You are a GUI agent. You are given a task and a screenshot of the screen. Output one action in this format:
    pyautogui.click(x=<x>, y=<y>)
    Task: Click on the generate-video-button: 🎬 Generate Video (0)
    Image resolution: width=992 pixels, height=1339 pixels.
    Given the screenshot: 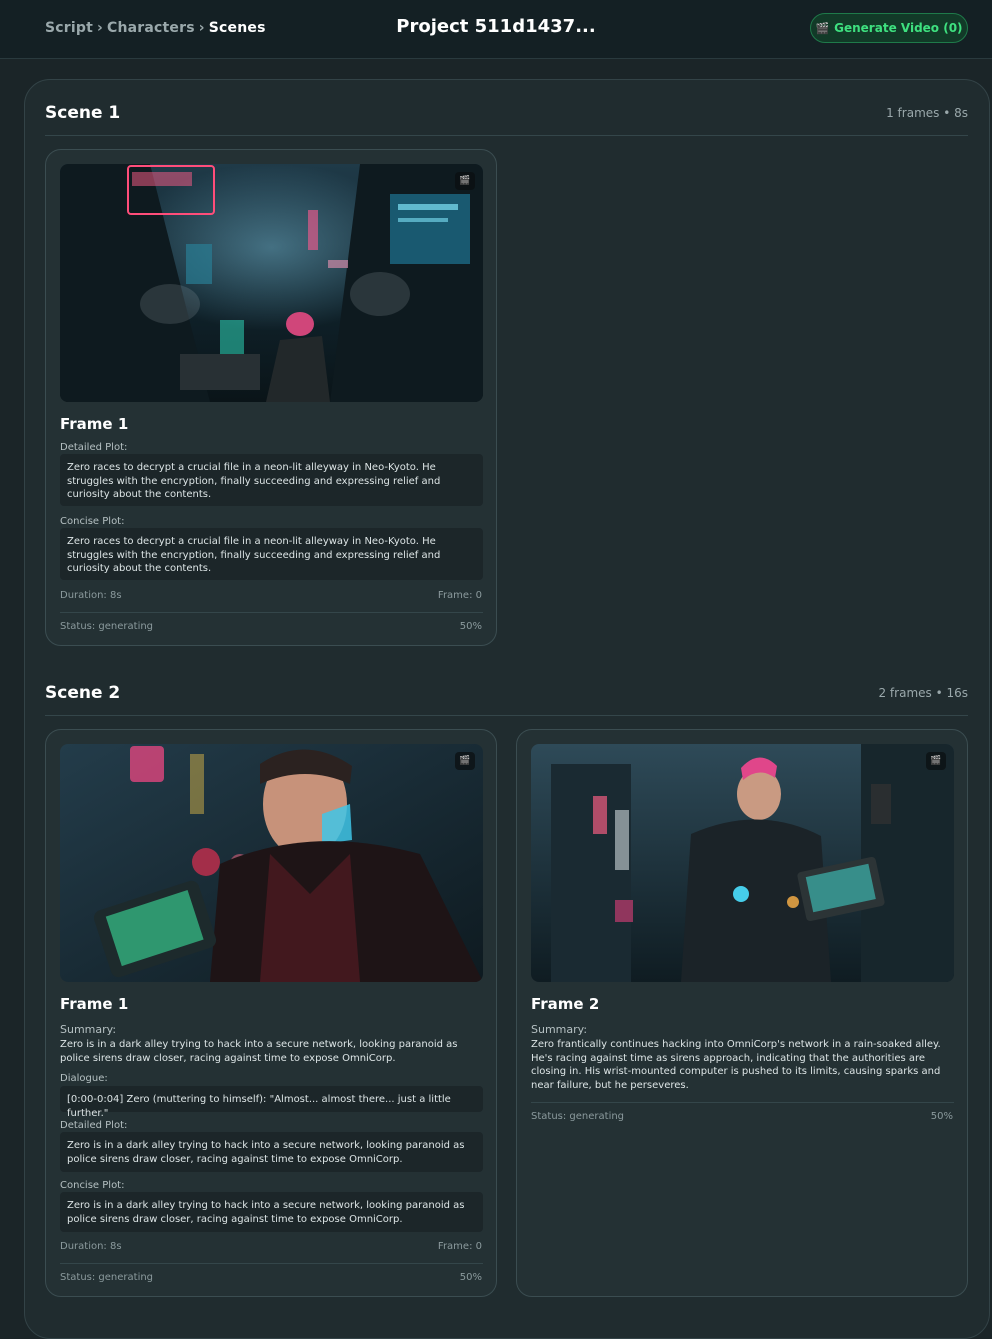 What is the action you would take?
    pyautogui.click(x=889, y=28)
    